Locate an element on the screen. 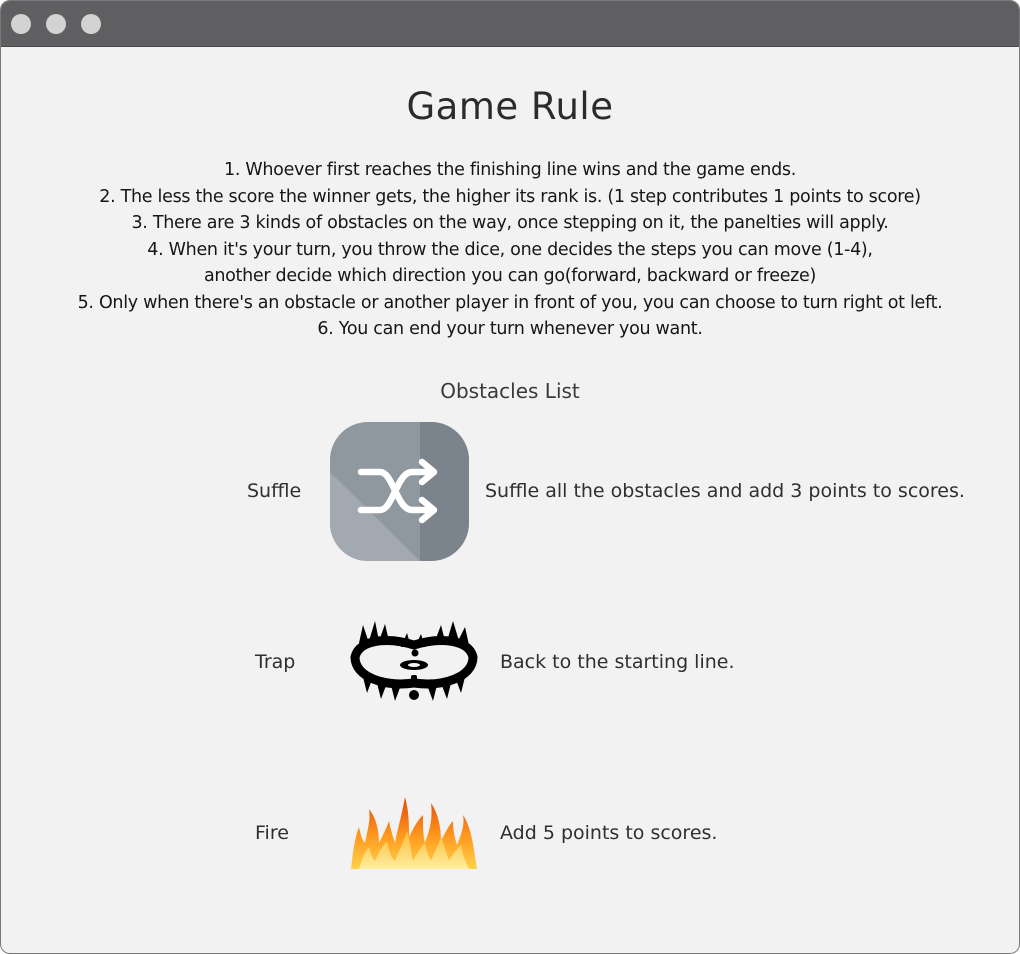 The width and height of the screenshot is (1020, 954). shuffle-icon is located at coordinates (399, 491).